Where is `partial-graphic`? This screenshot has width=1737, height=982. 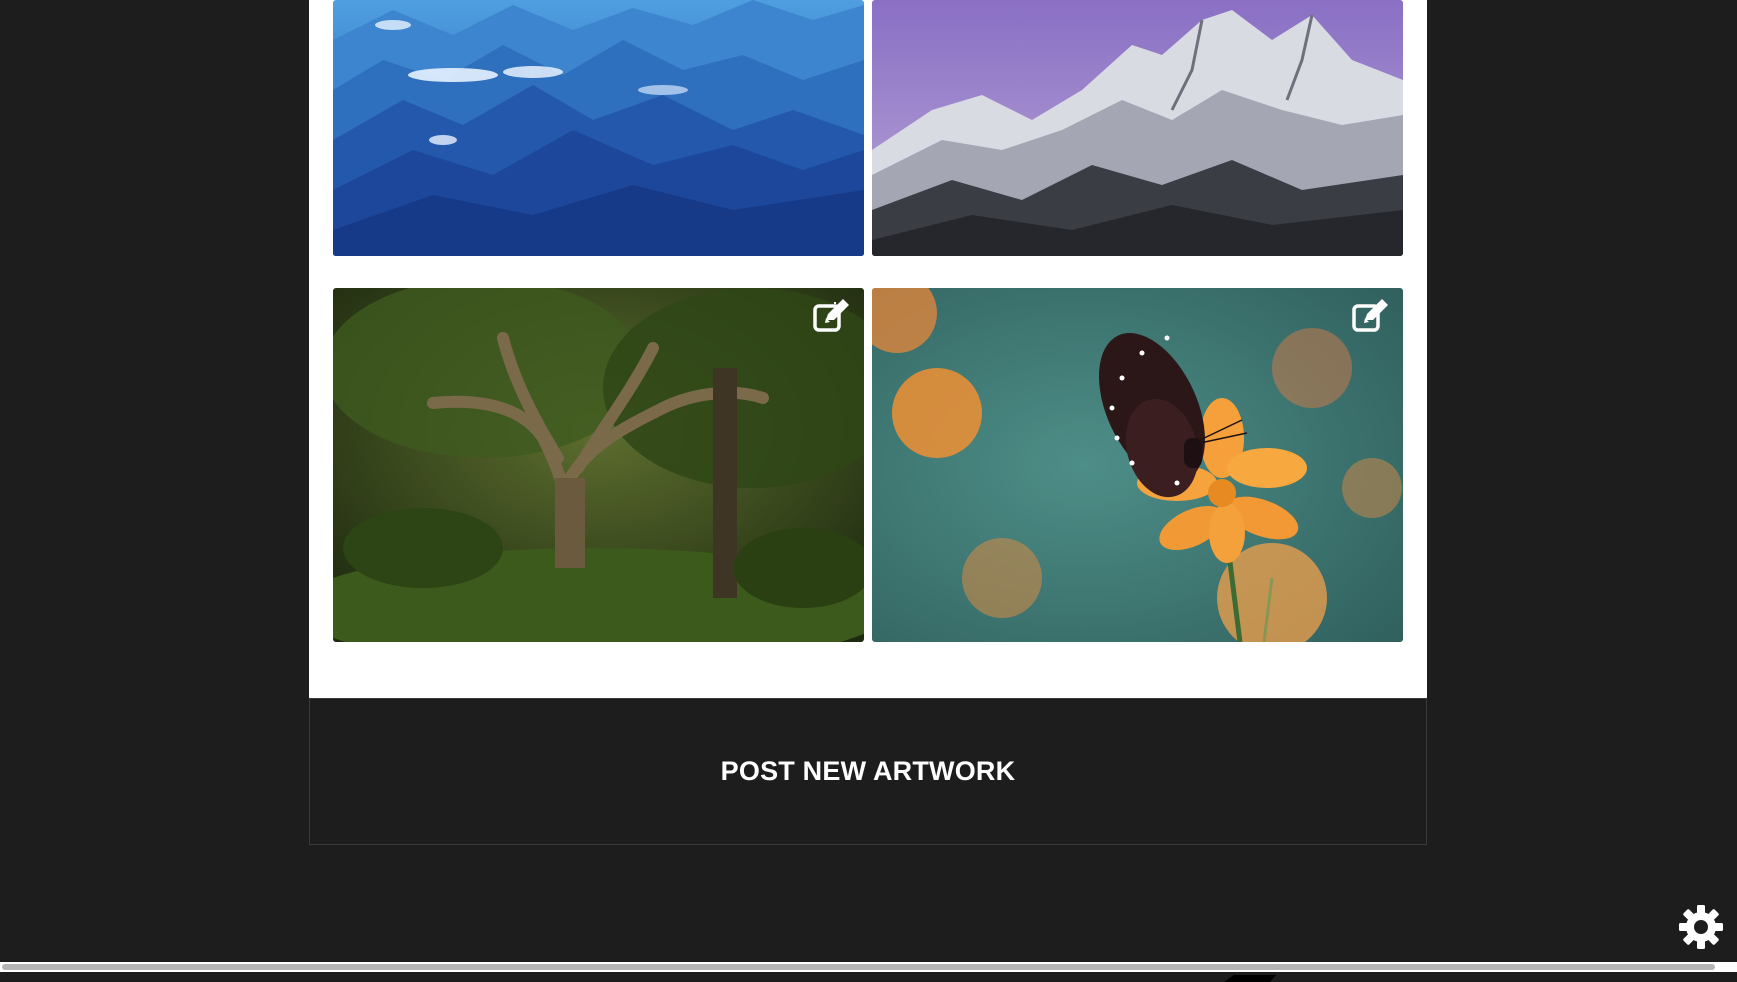 partial-graphic is located at coordinates (1250, 978).